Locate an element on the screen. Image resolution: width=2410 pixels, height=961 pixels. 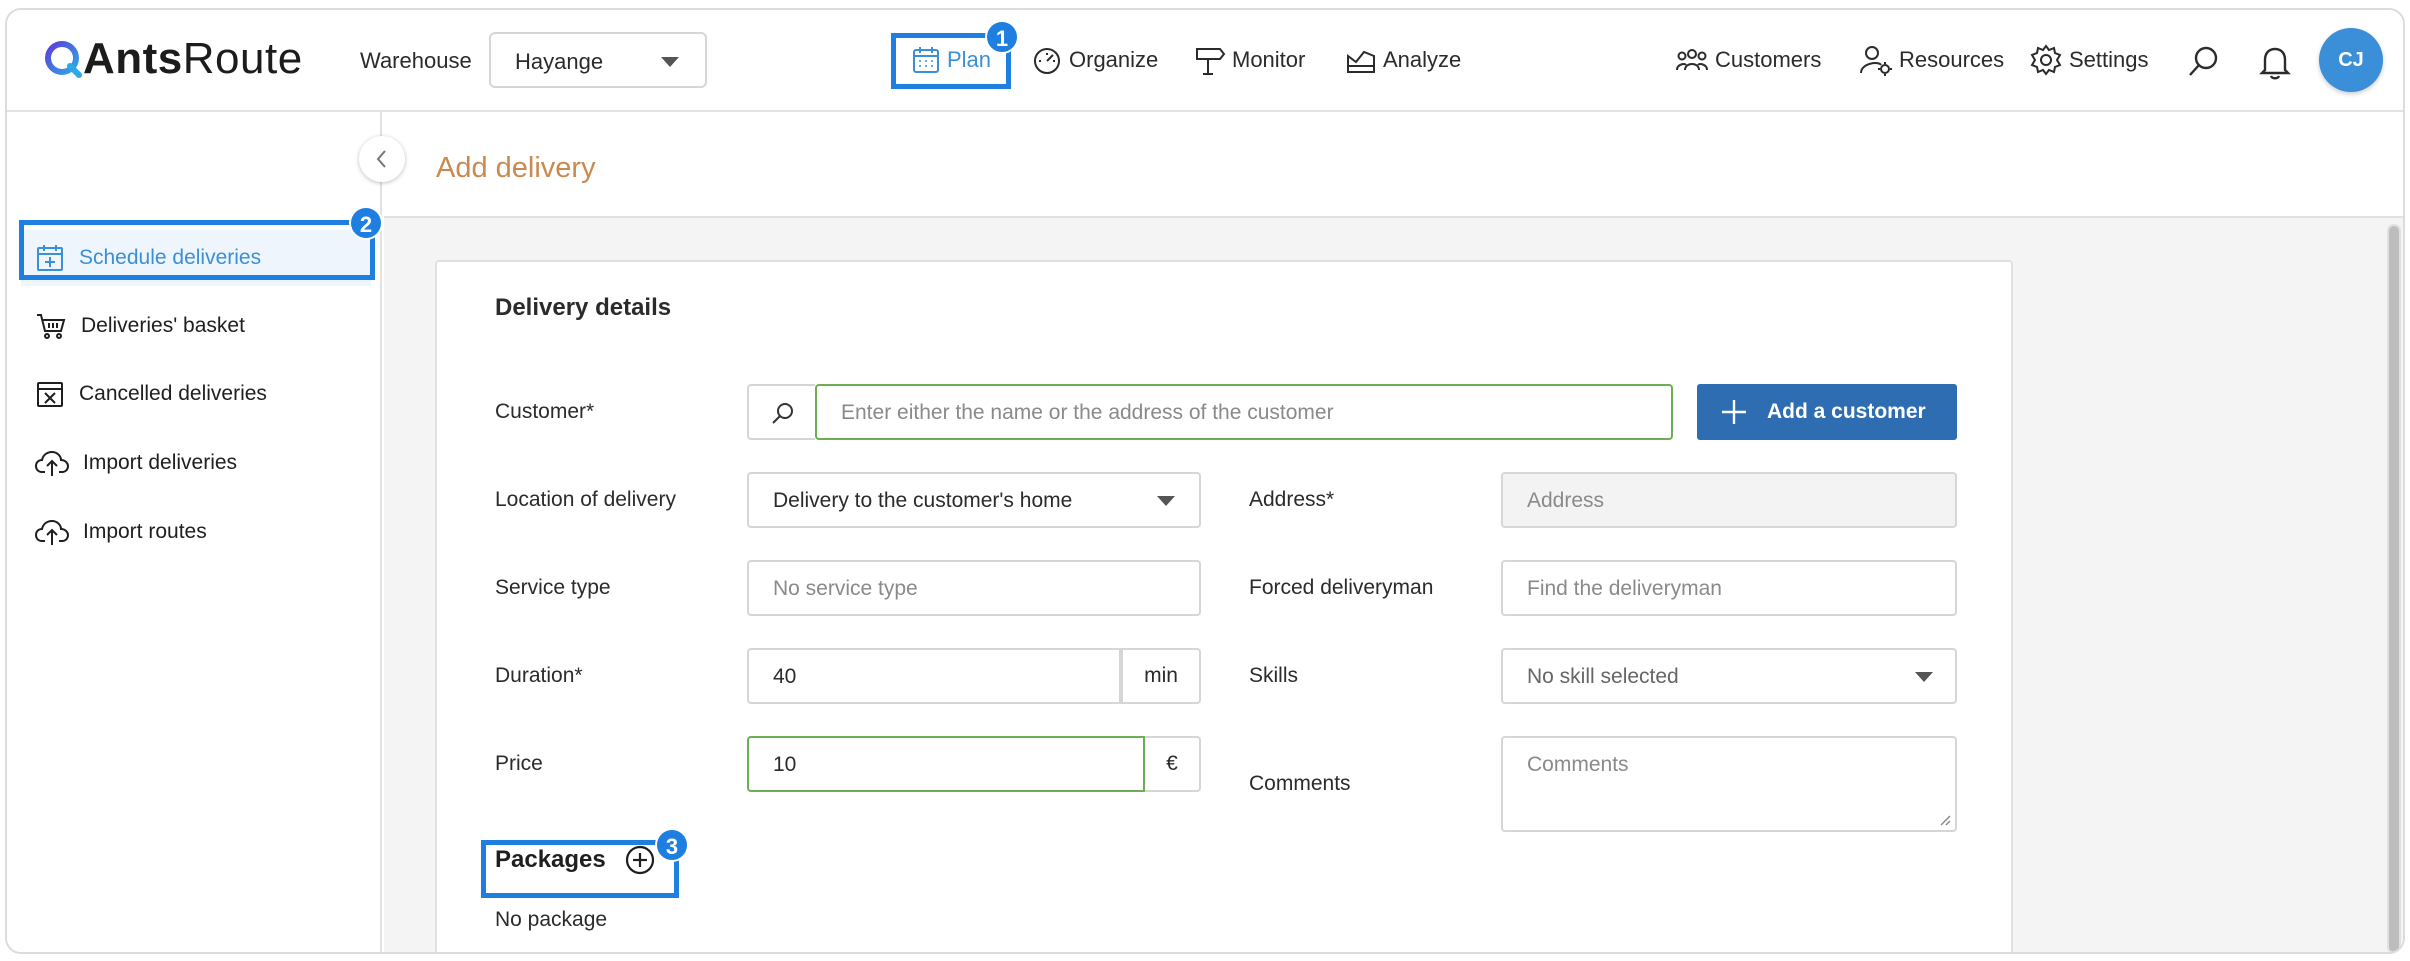
page-title: Add delivery is located at coordinates (516, 168).